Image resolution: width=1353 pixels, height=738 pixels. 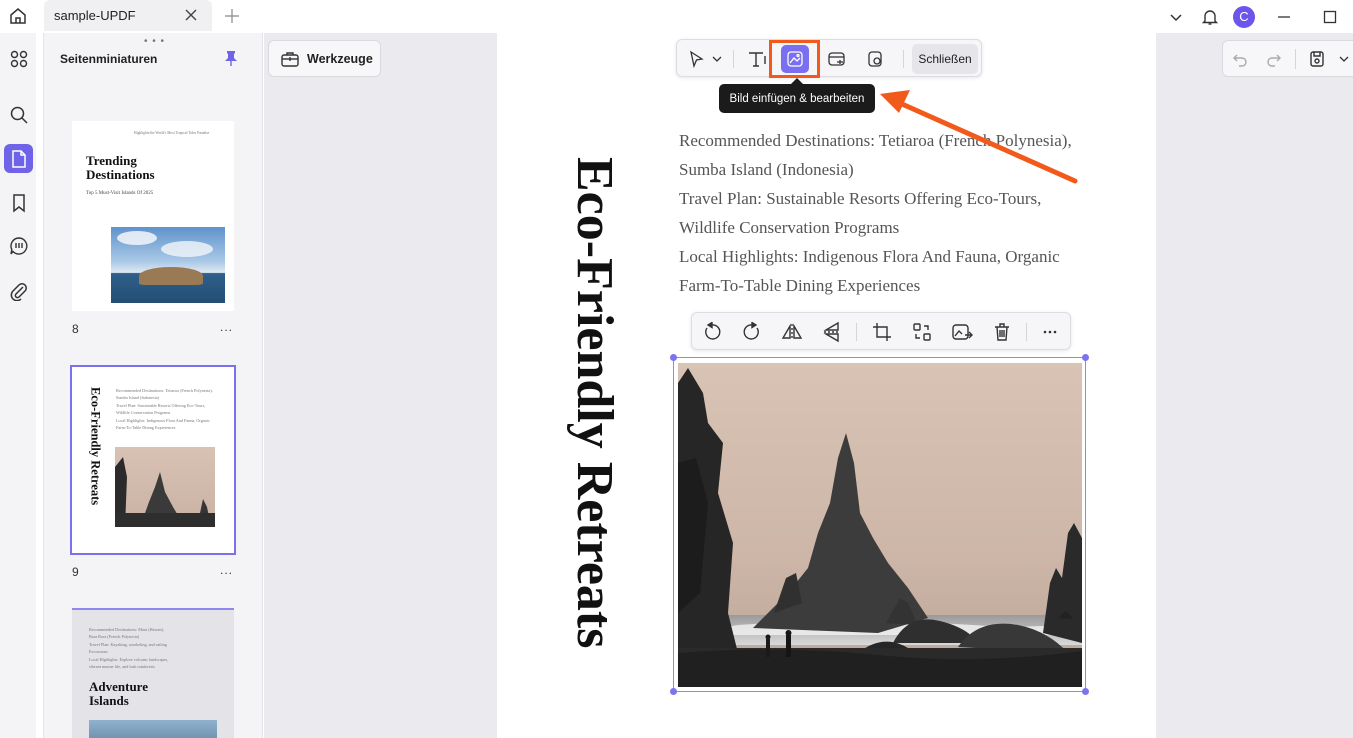 I want to click on image-toolbar, so click(x=881, y=331).